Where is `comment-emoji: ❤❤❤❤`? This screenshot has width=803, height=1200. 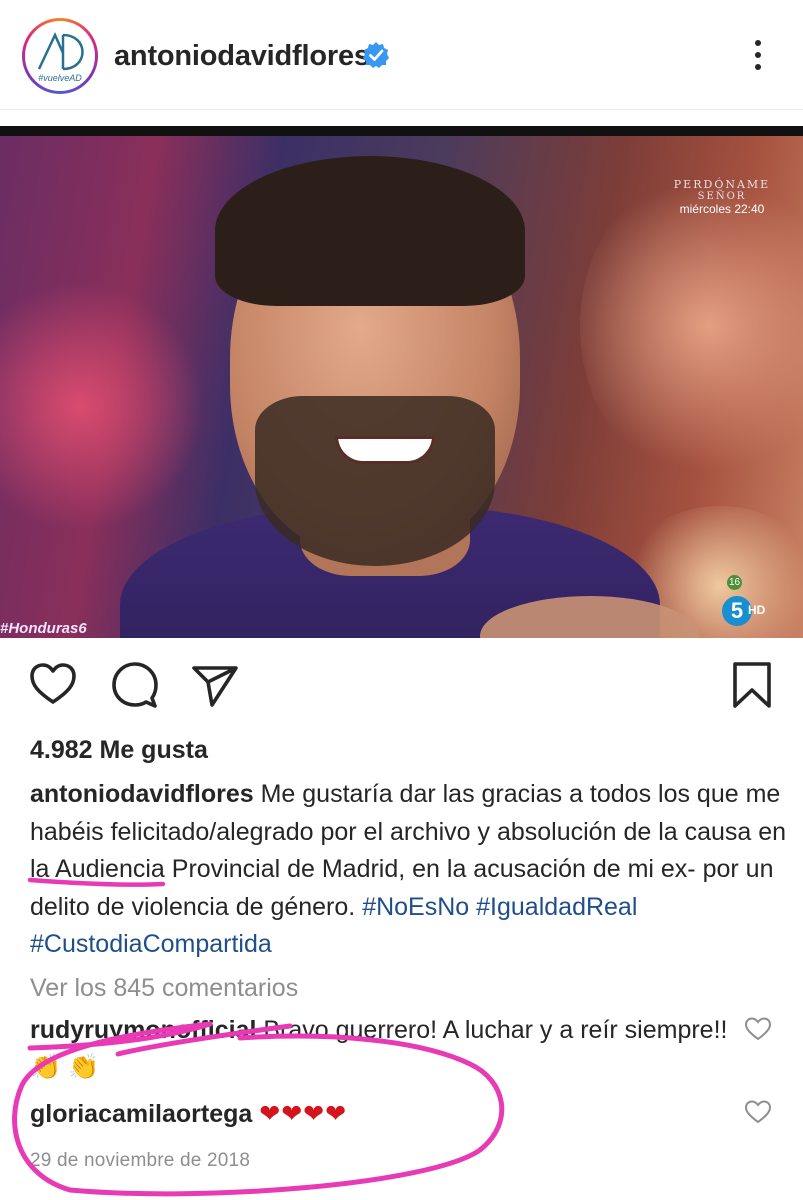 comment-emoji: ❤❤❤❤ is located at coordinates (303, 1114).